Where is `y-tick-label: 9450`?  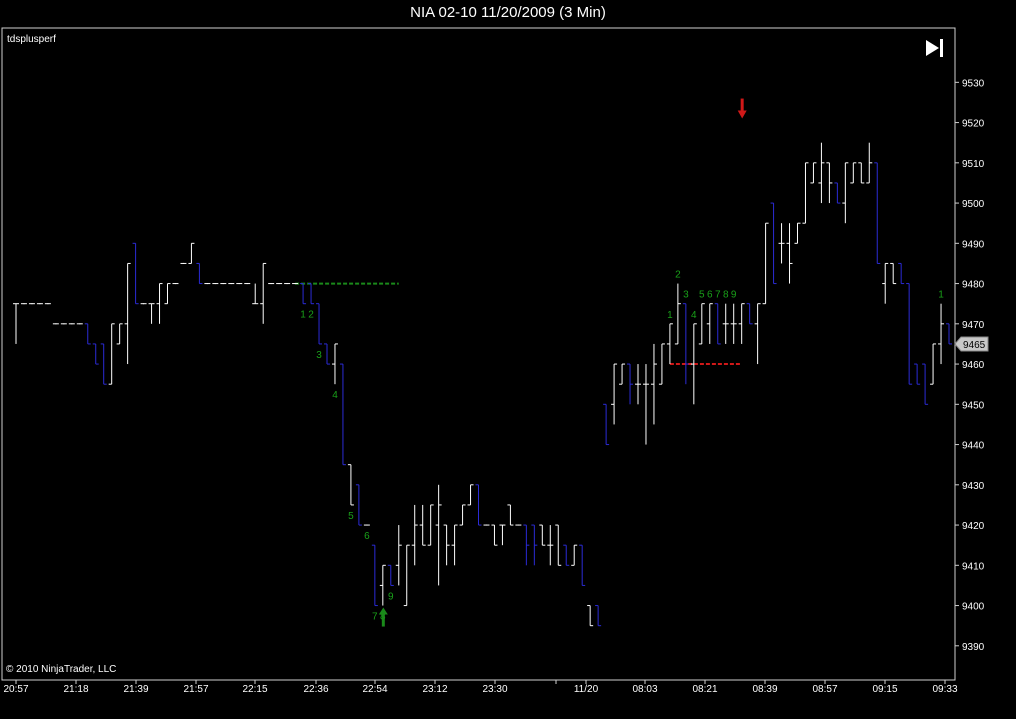 y-tick-label: 9450 is located at coordinates (973, 405).